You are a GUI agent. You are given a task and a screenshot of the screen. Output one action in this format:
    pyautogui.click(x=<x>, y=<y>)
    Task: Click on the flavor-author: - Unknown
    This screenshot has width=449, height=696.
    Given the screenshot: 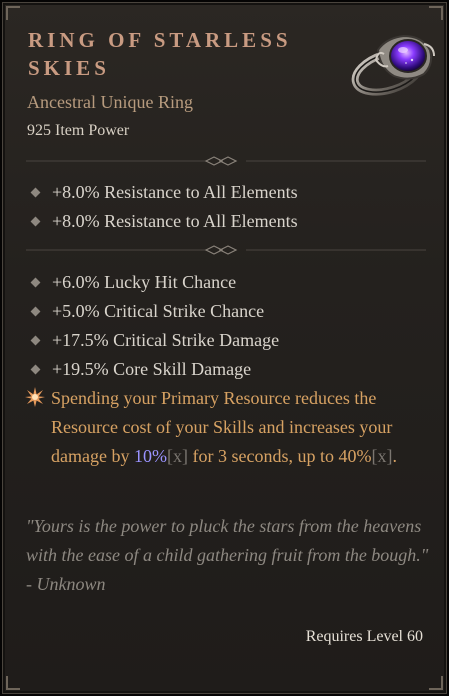 What is the action you would take?
    pyautogui.click(x=66, y=584)
    